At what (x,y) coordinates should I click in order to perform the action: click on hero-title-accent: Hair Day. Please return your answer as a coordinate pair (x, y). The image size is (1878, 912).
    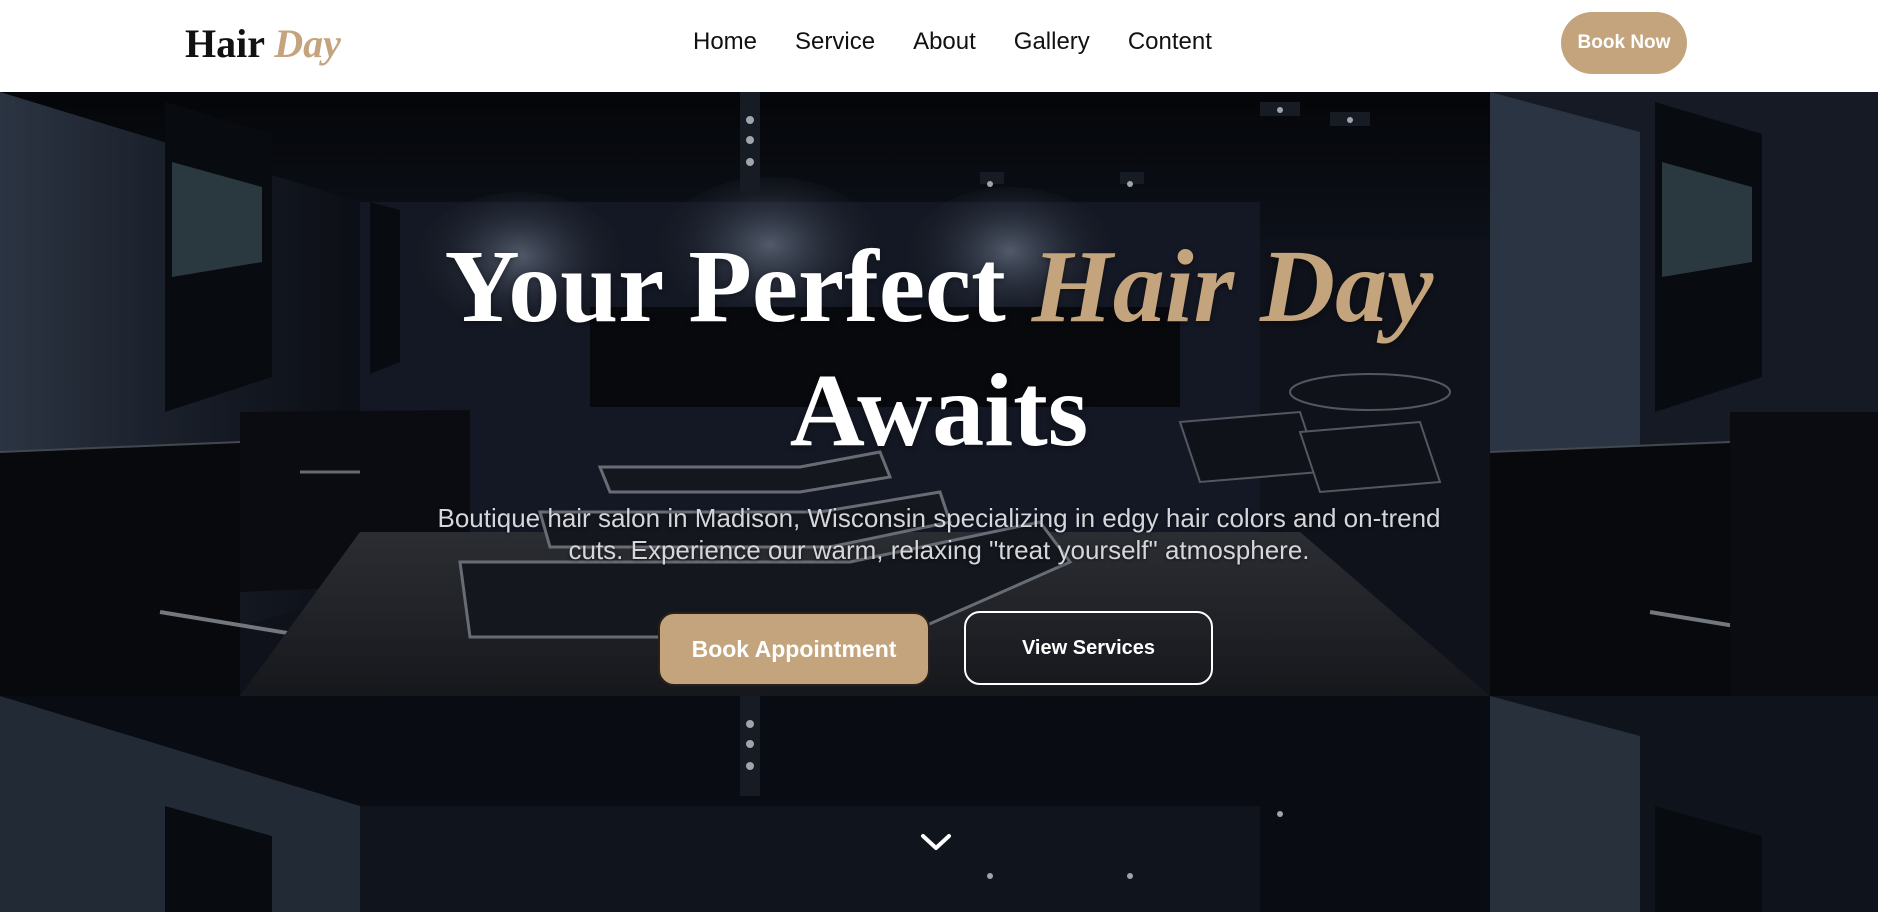
    Looking at the image, I should click on (1232, 286).